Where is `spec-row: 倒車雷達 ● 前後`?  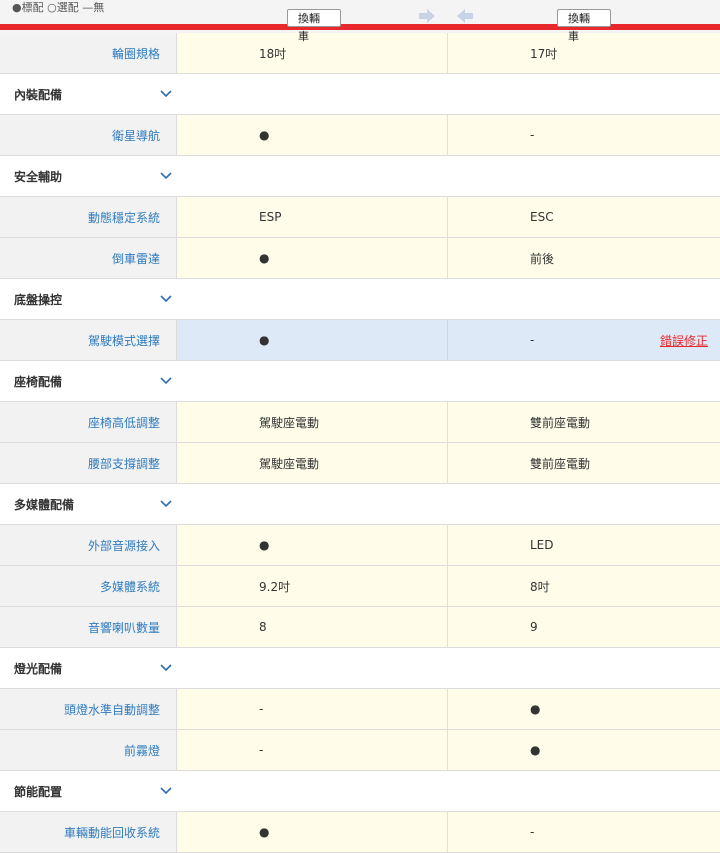 spec-row: 倒車雷達 ● 前後 is located at coordinates (360, 258).